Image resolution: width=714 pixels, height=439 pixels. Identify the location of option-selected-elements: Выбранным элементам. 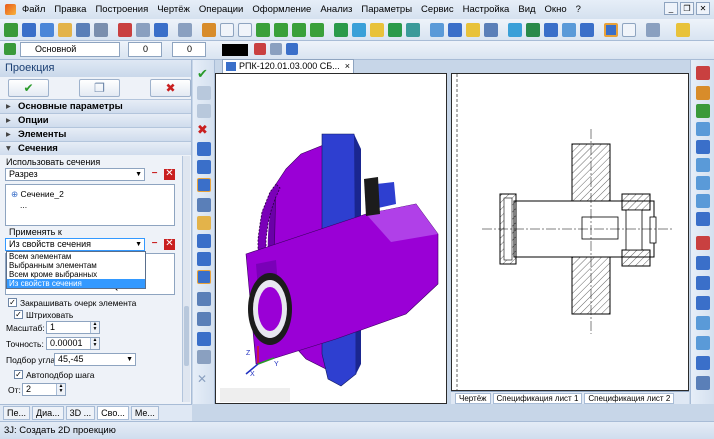
(76, 265).